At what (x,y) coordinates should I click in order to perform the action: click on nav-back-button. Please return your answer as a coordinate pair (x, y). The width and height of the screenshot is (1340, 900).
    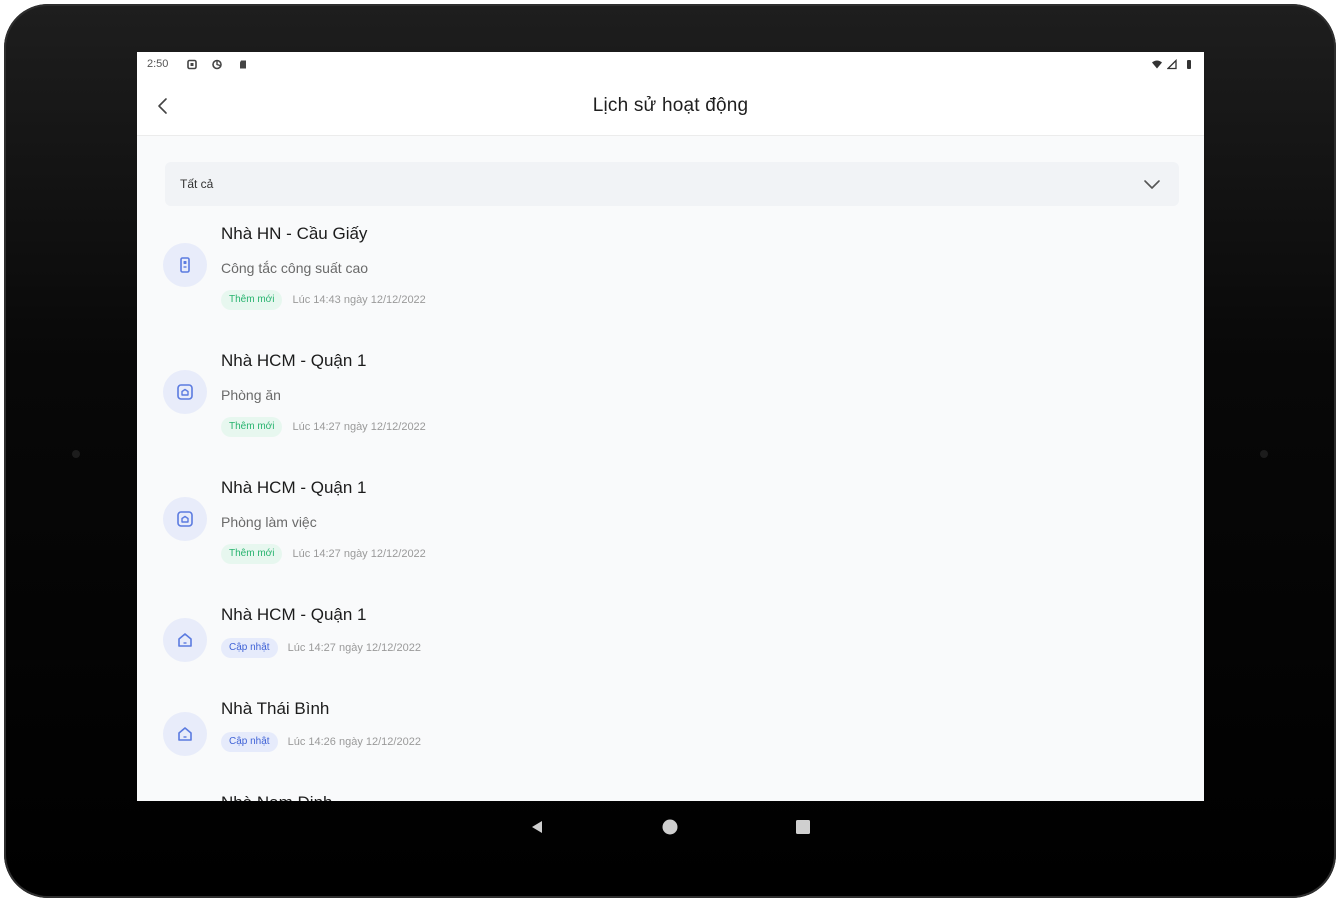
    Looking at the image, I should click on (537, 827).